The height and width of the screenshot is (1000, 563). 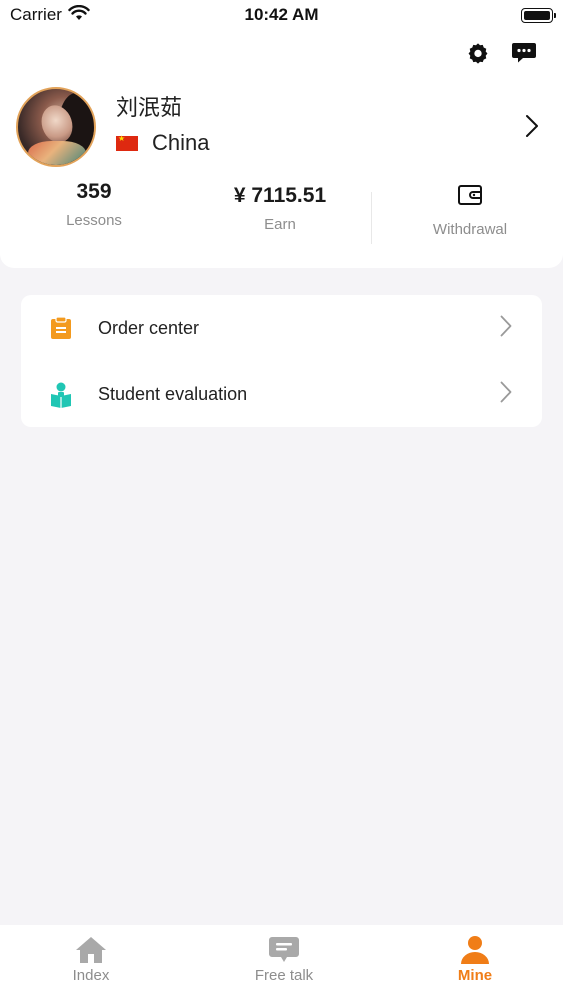 I want to click on message-icon, so click(x=524, y=53).